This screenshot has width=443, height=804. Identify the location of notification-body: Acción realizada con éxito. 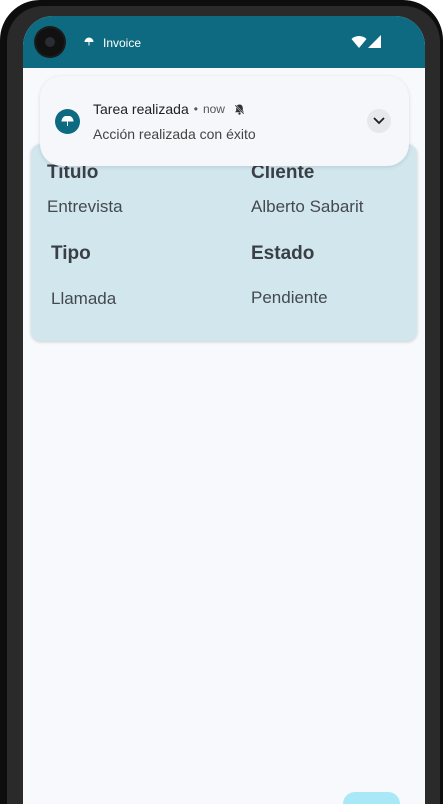
(174, 134).